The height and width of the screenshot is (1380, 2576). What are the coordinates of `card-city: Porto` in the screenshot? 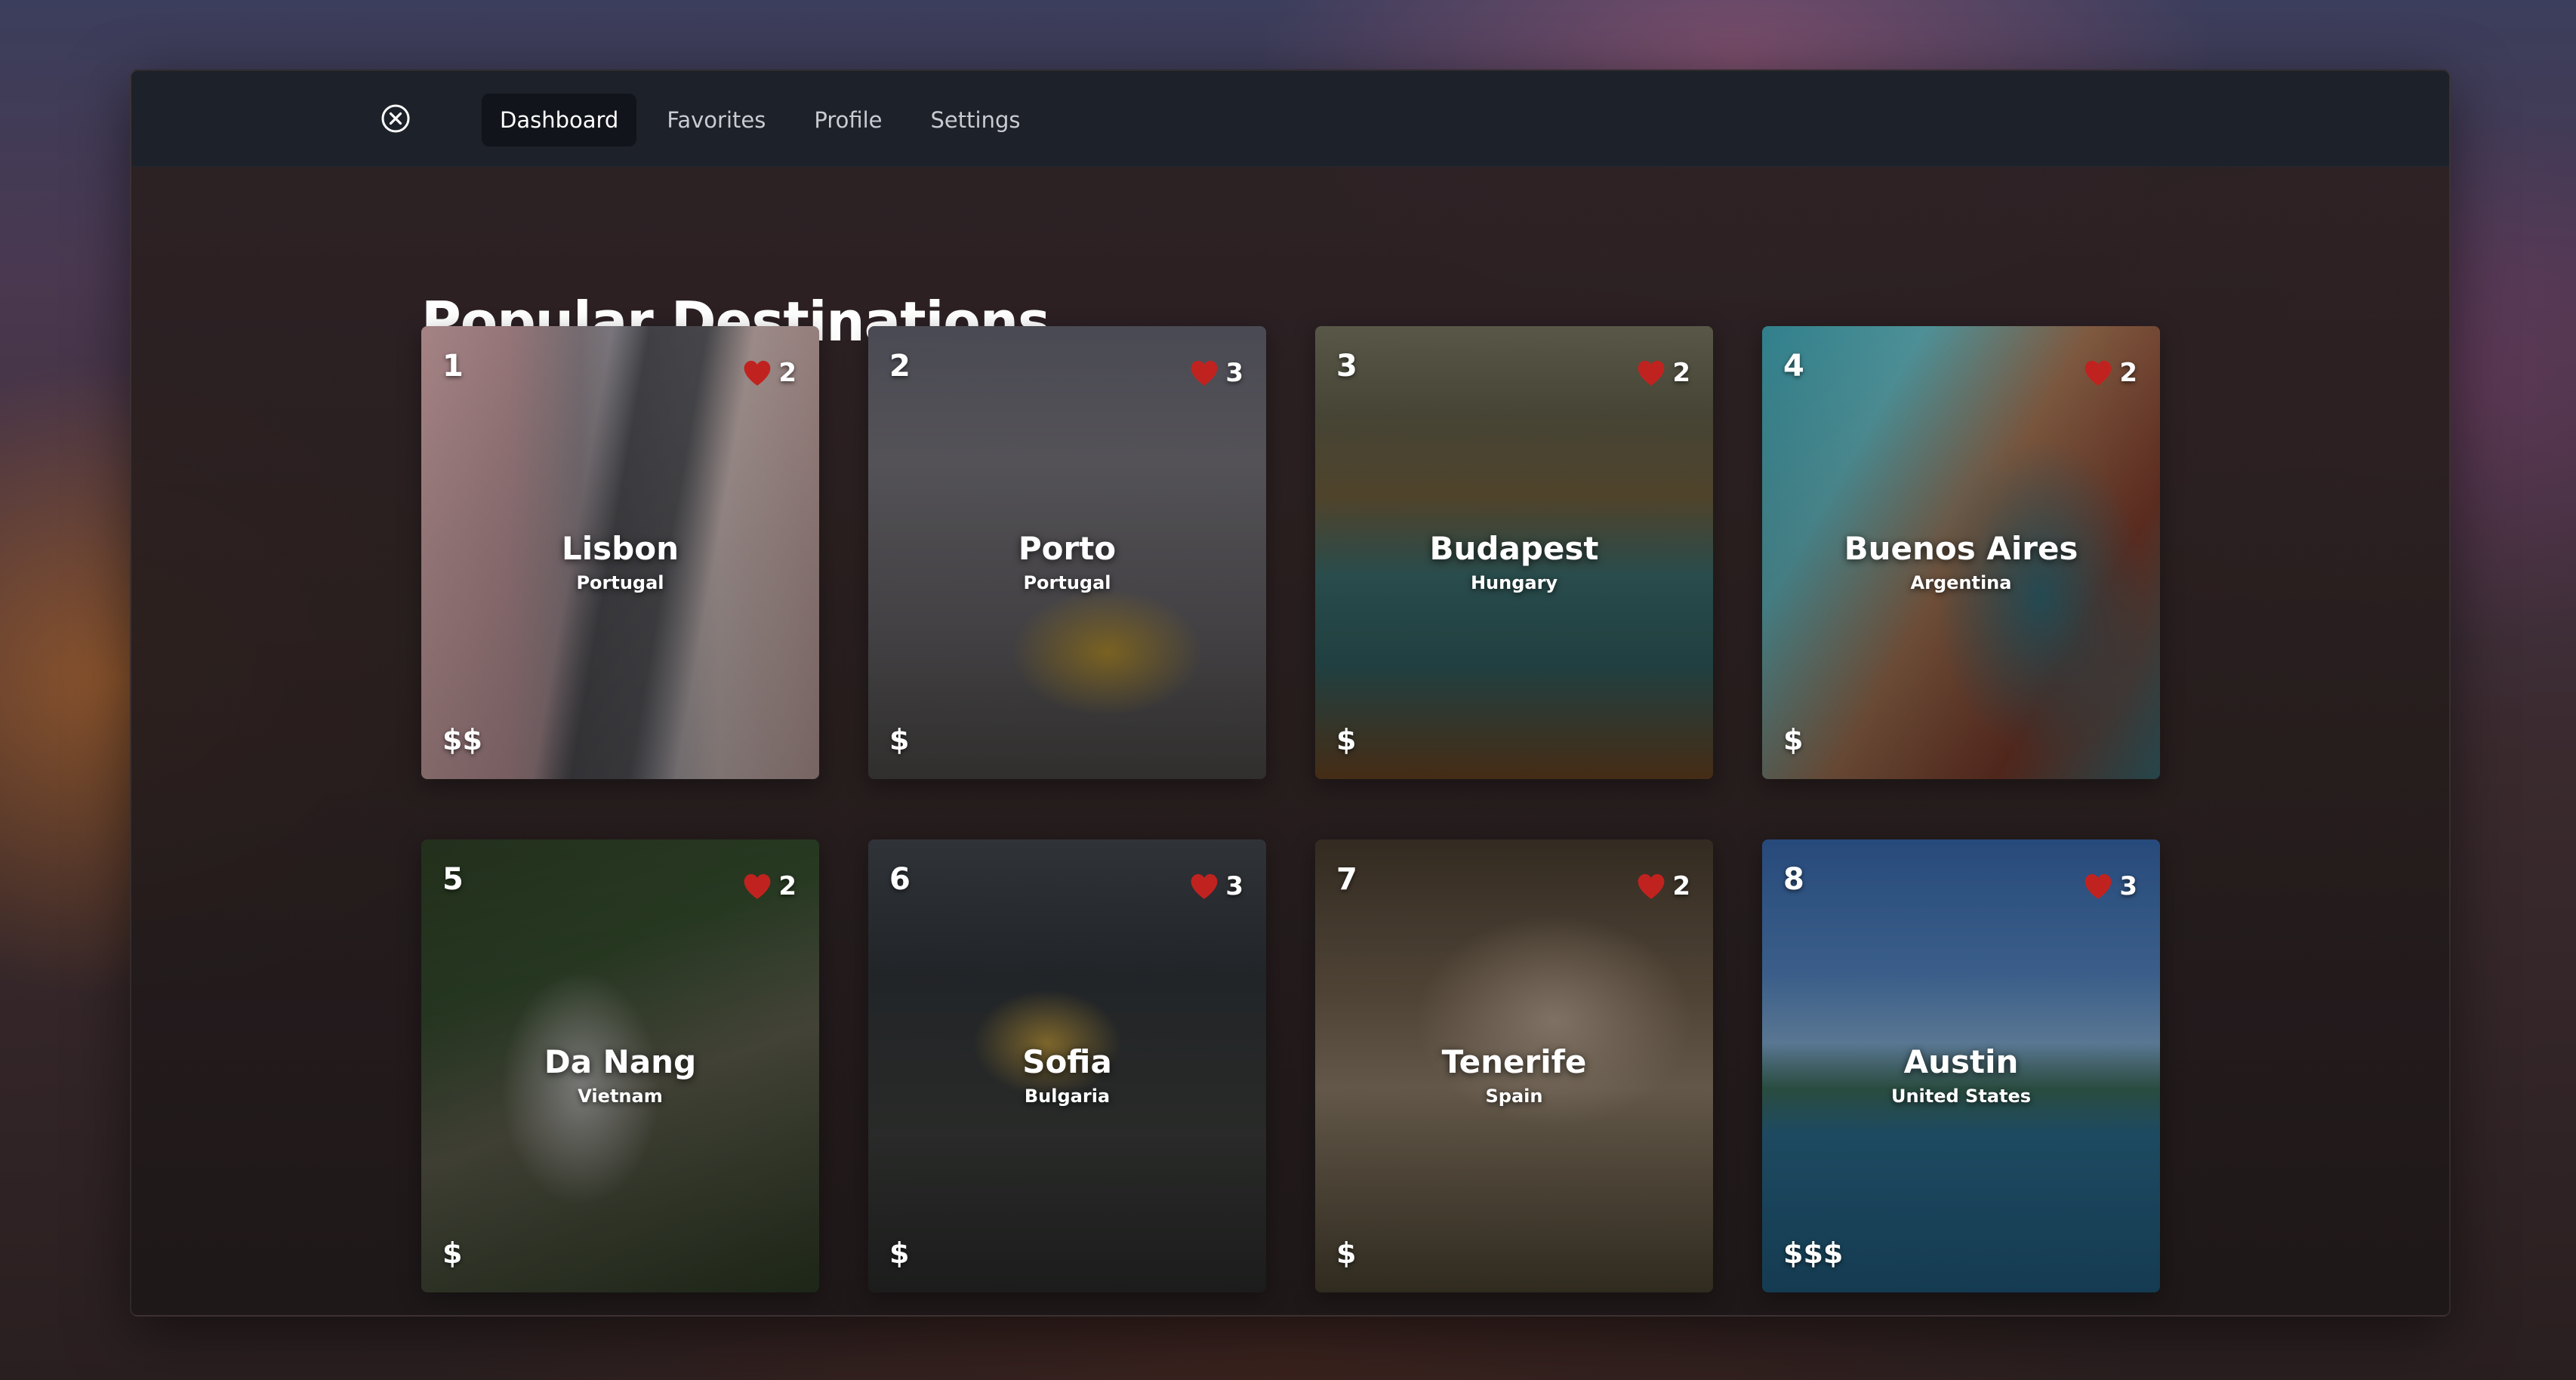 It's located at (1067, 548).